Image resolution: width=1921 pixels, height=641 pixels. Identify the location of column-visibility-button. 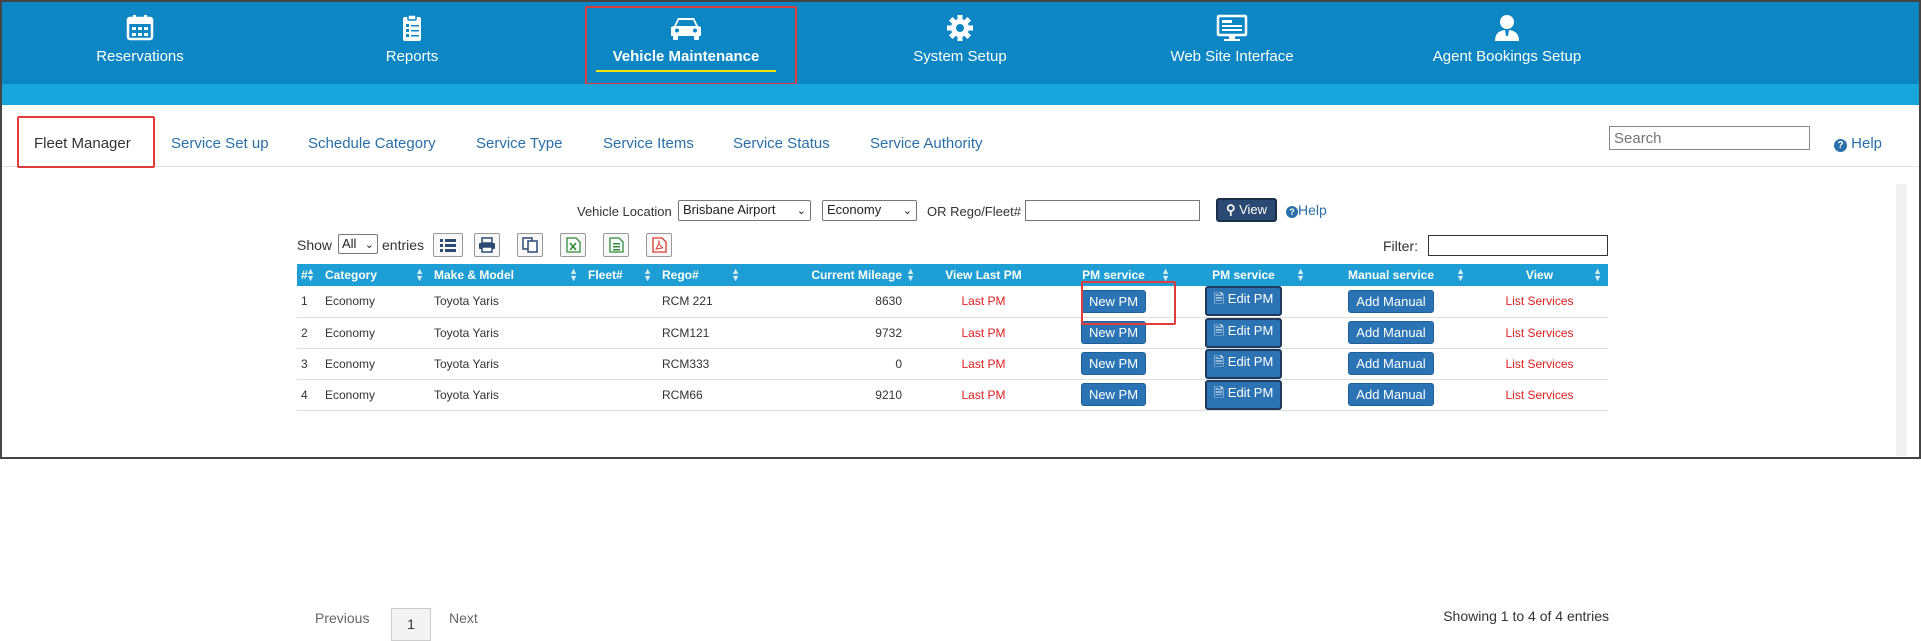
(448, 245).